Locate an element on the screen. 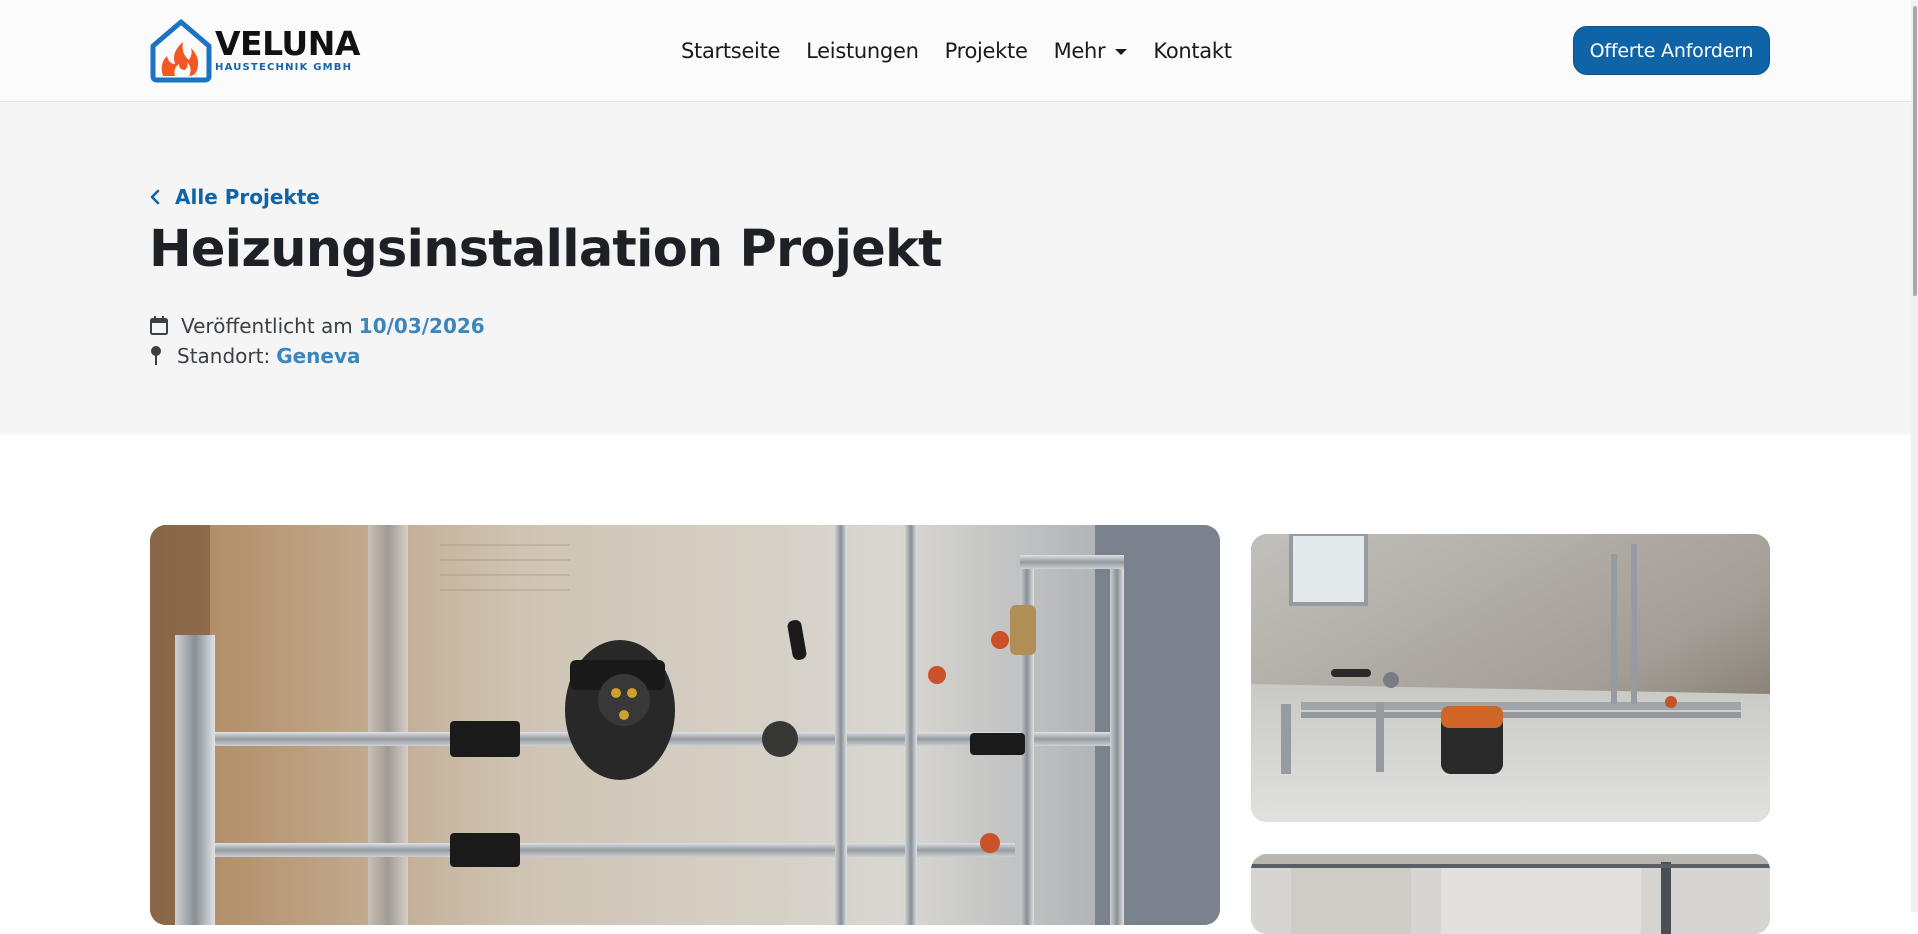 The width and height of the screenshot is (1918, 934). published-label: Veröffentlicht am is located at coordinates (267, 326).